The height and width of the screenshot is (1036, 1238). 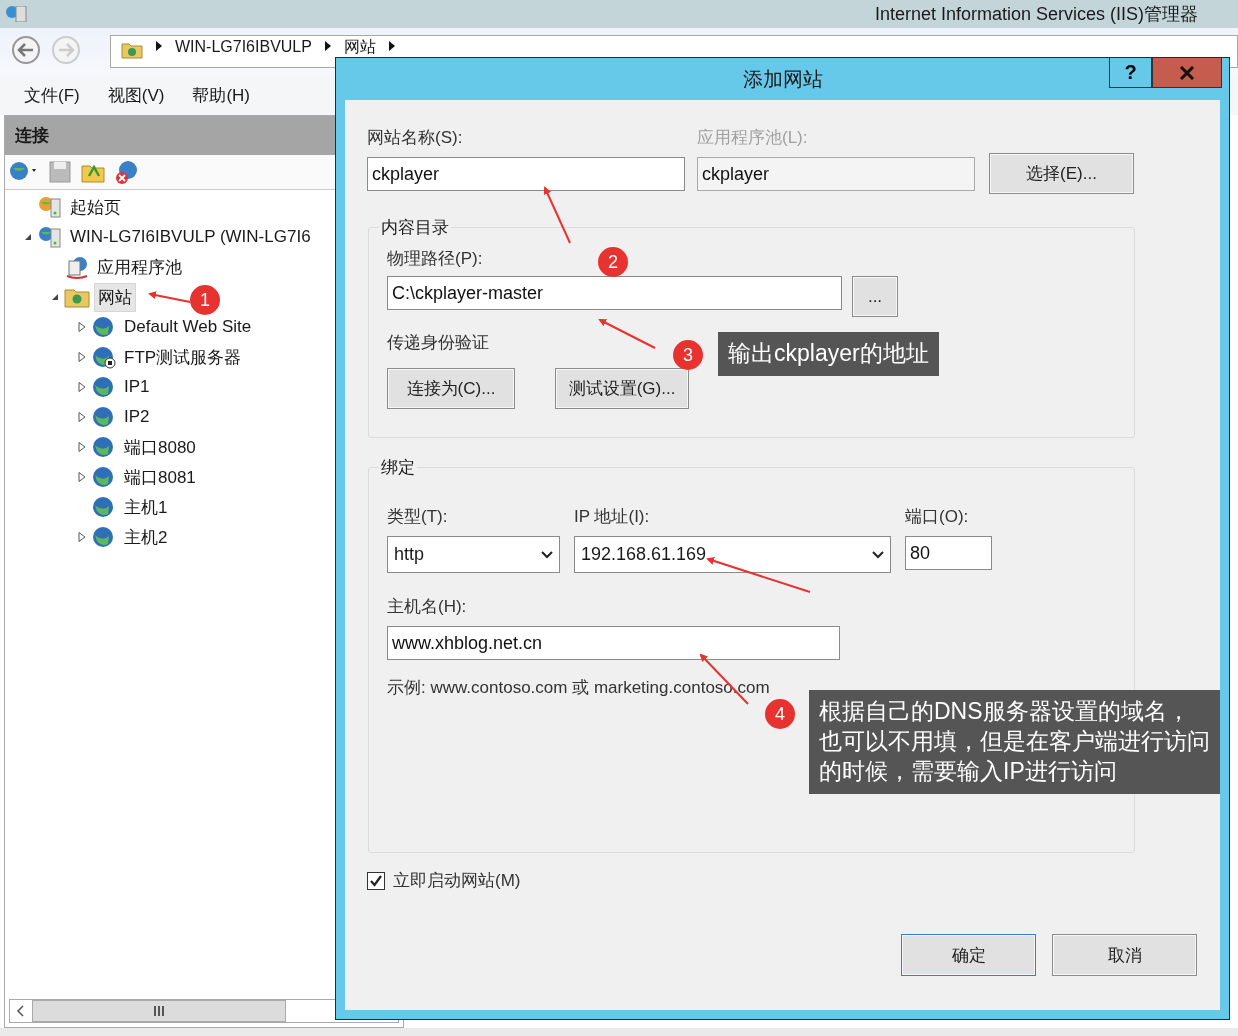 I want to click on group-title: 绑定, so click(x=398, y=468).